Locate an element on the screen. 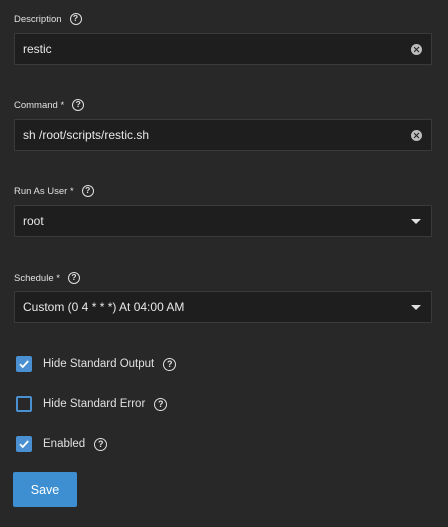 This screenshot has width=448, height=527. command-input: sh /root/scripts/restic.sh is located at coordinates (223, 135).